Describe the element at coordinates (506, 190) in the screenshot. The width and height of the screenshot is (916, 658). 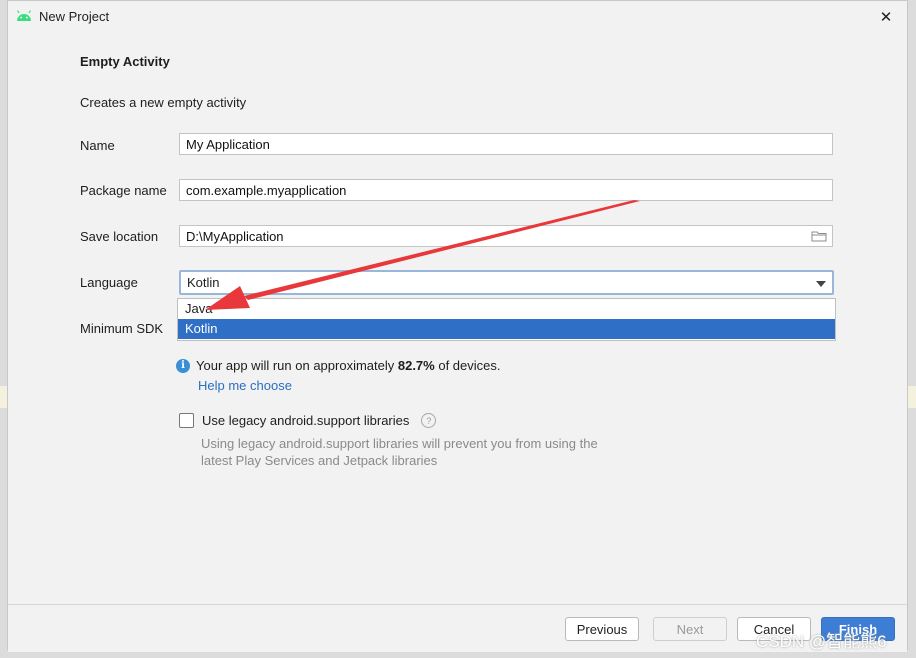
I see `package-name-field: com.example.myapplication` at that location.